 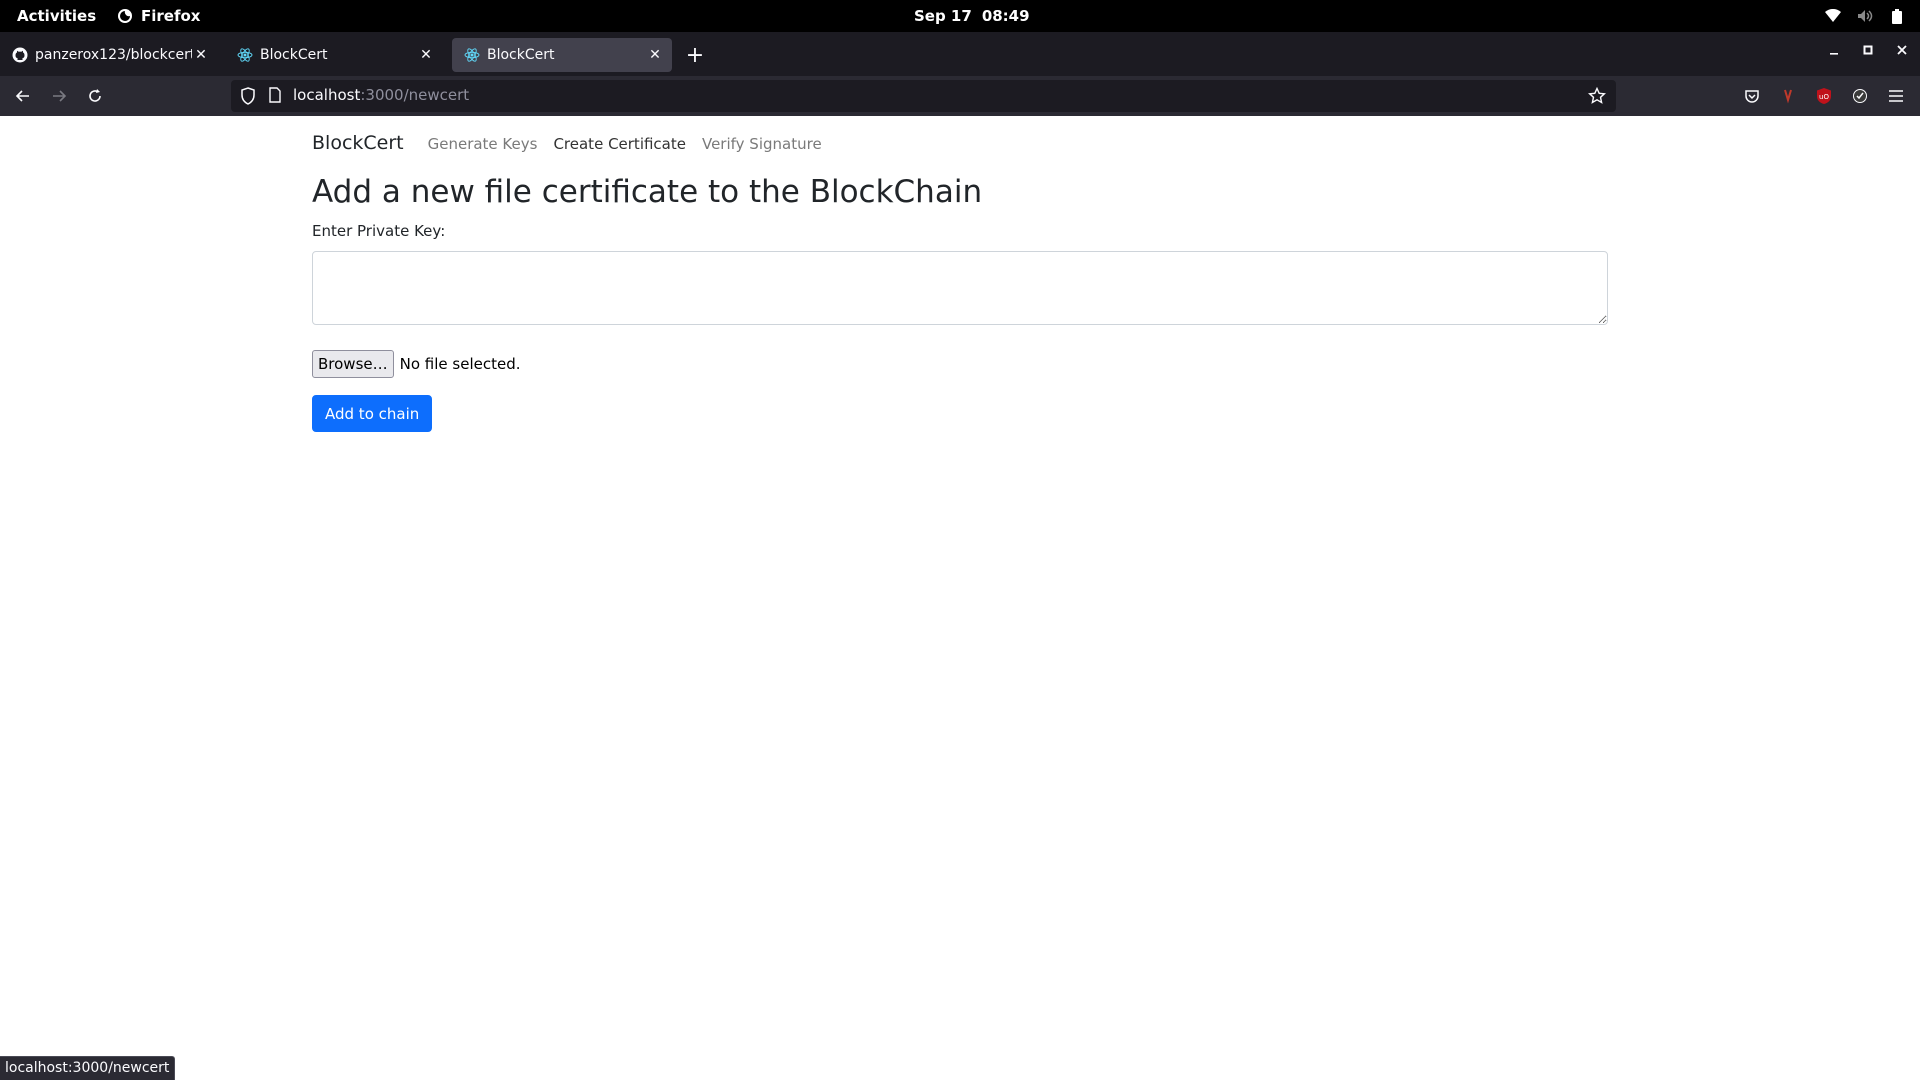 I want to click on add-to-chain-button: Add to chain, so click(x=372, y=413).